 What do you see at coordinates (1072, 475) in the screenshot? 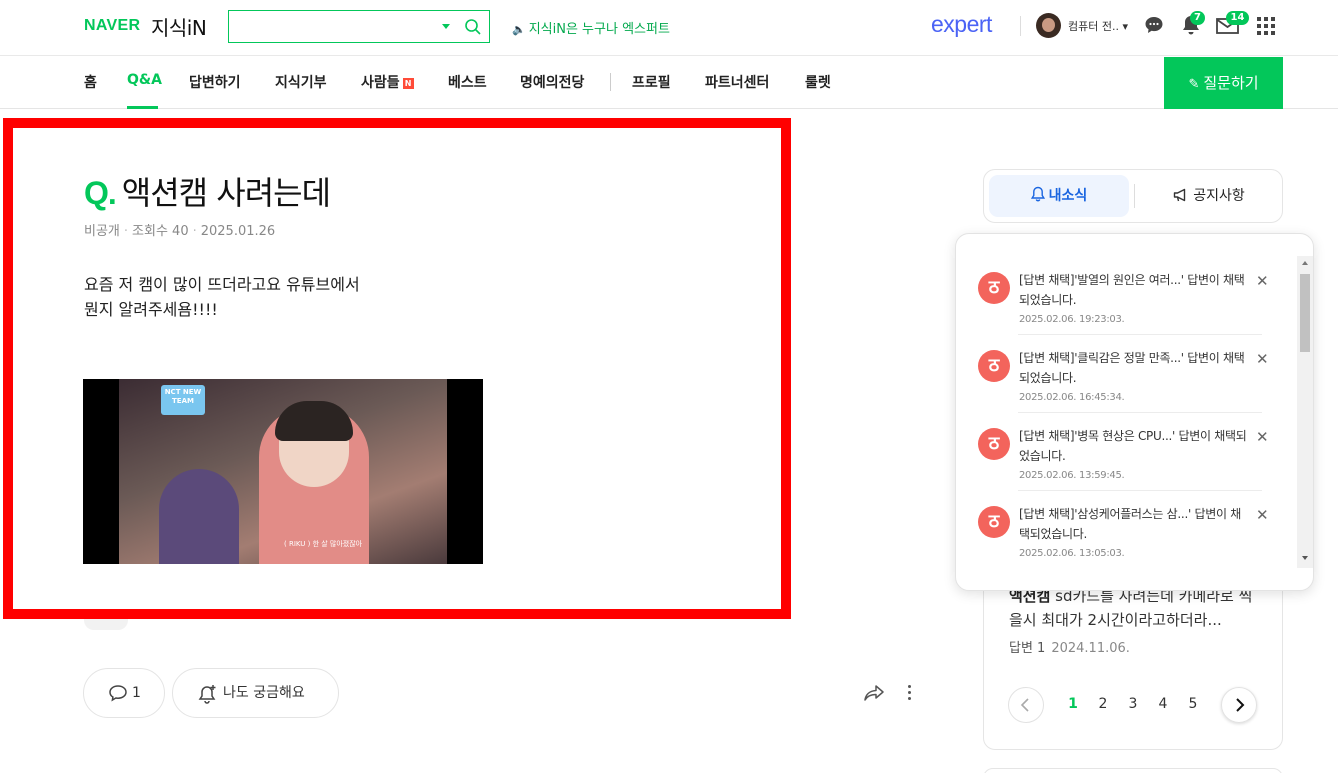
I see `notification-date: 2025.02.06. 13:59:45.` at bounding box center [1072, 475].